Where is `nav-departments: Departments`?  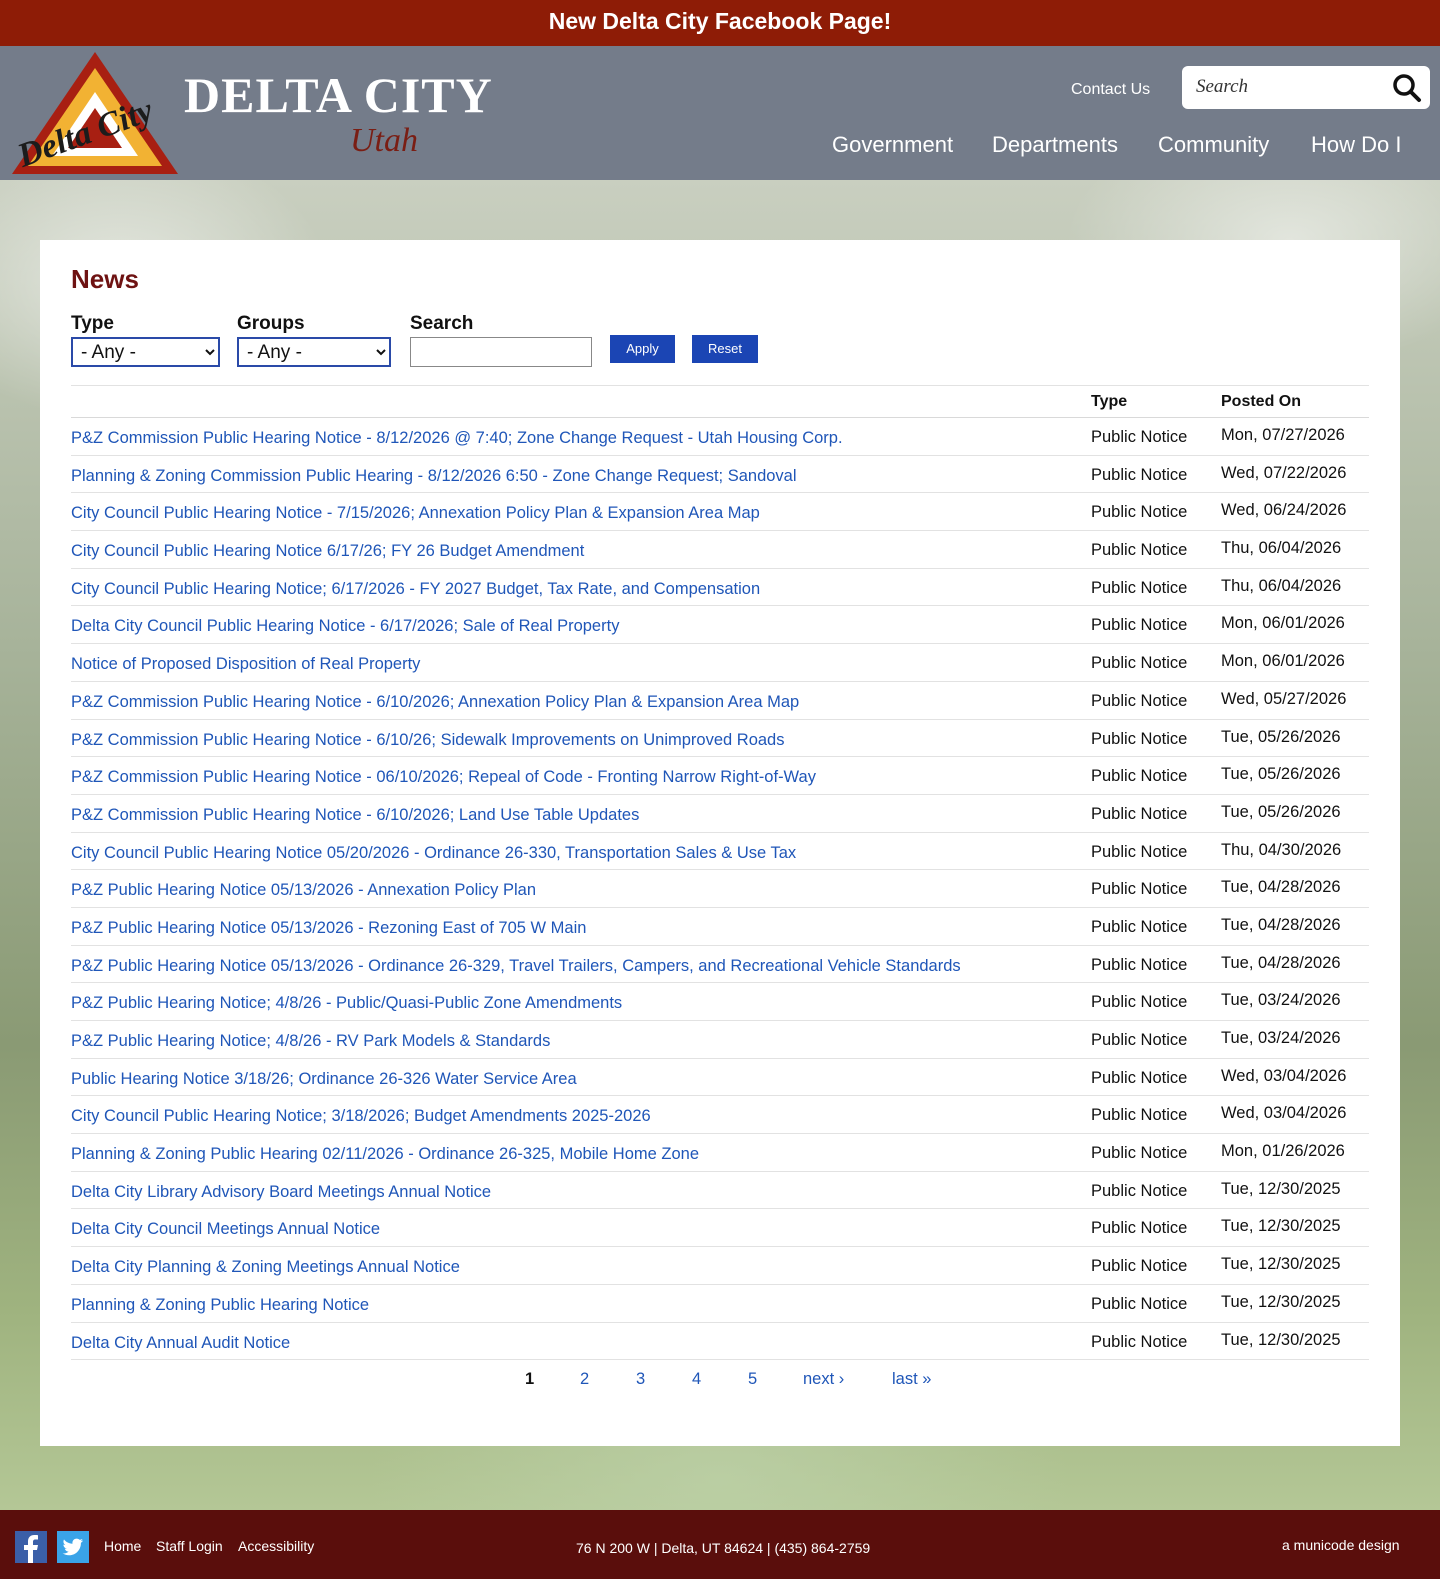
nav-departments: Departments is located at coordinates (1055, 145).